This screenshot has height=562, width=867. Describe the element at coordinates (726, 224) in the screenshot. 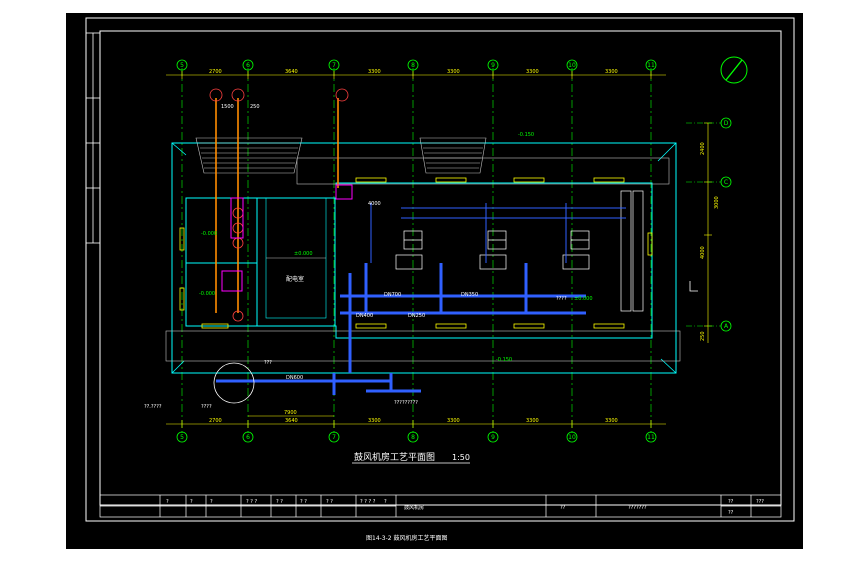

I see `right-axis-bubbles` at that location.